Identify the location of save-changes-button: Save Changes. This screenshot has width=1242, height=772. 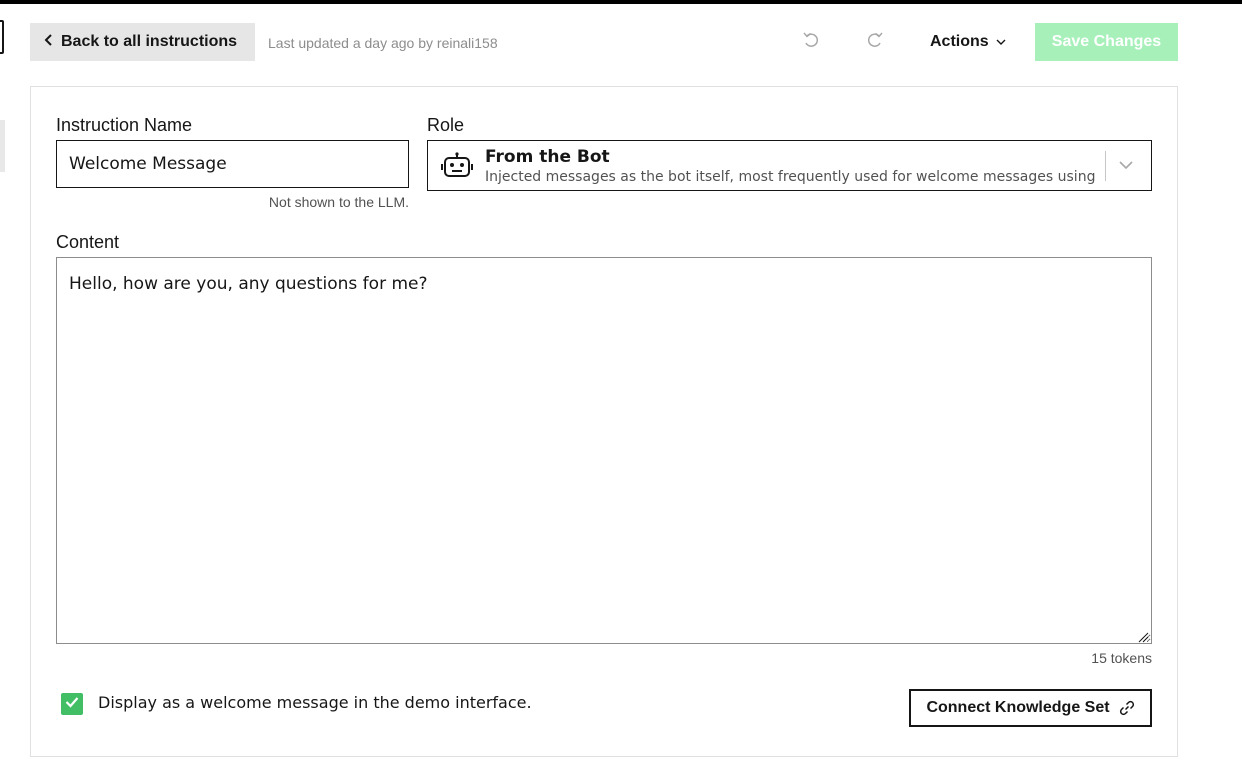
(1106, 42).